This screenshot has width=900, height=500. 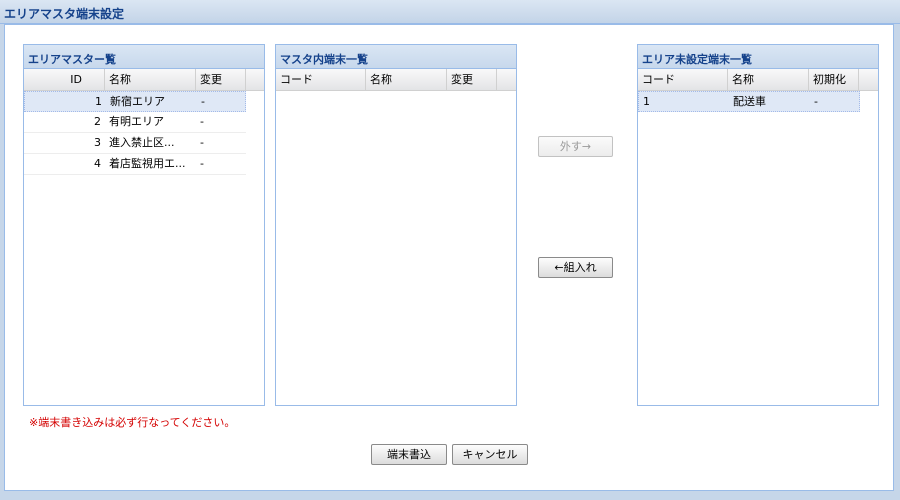 What do you see at coordinates (64, 80) in the screenshot?
I see `column-header-id: ID` at bounding box center [64, 80].